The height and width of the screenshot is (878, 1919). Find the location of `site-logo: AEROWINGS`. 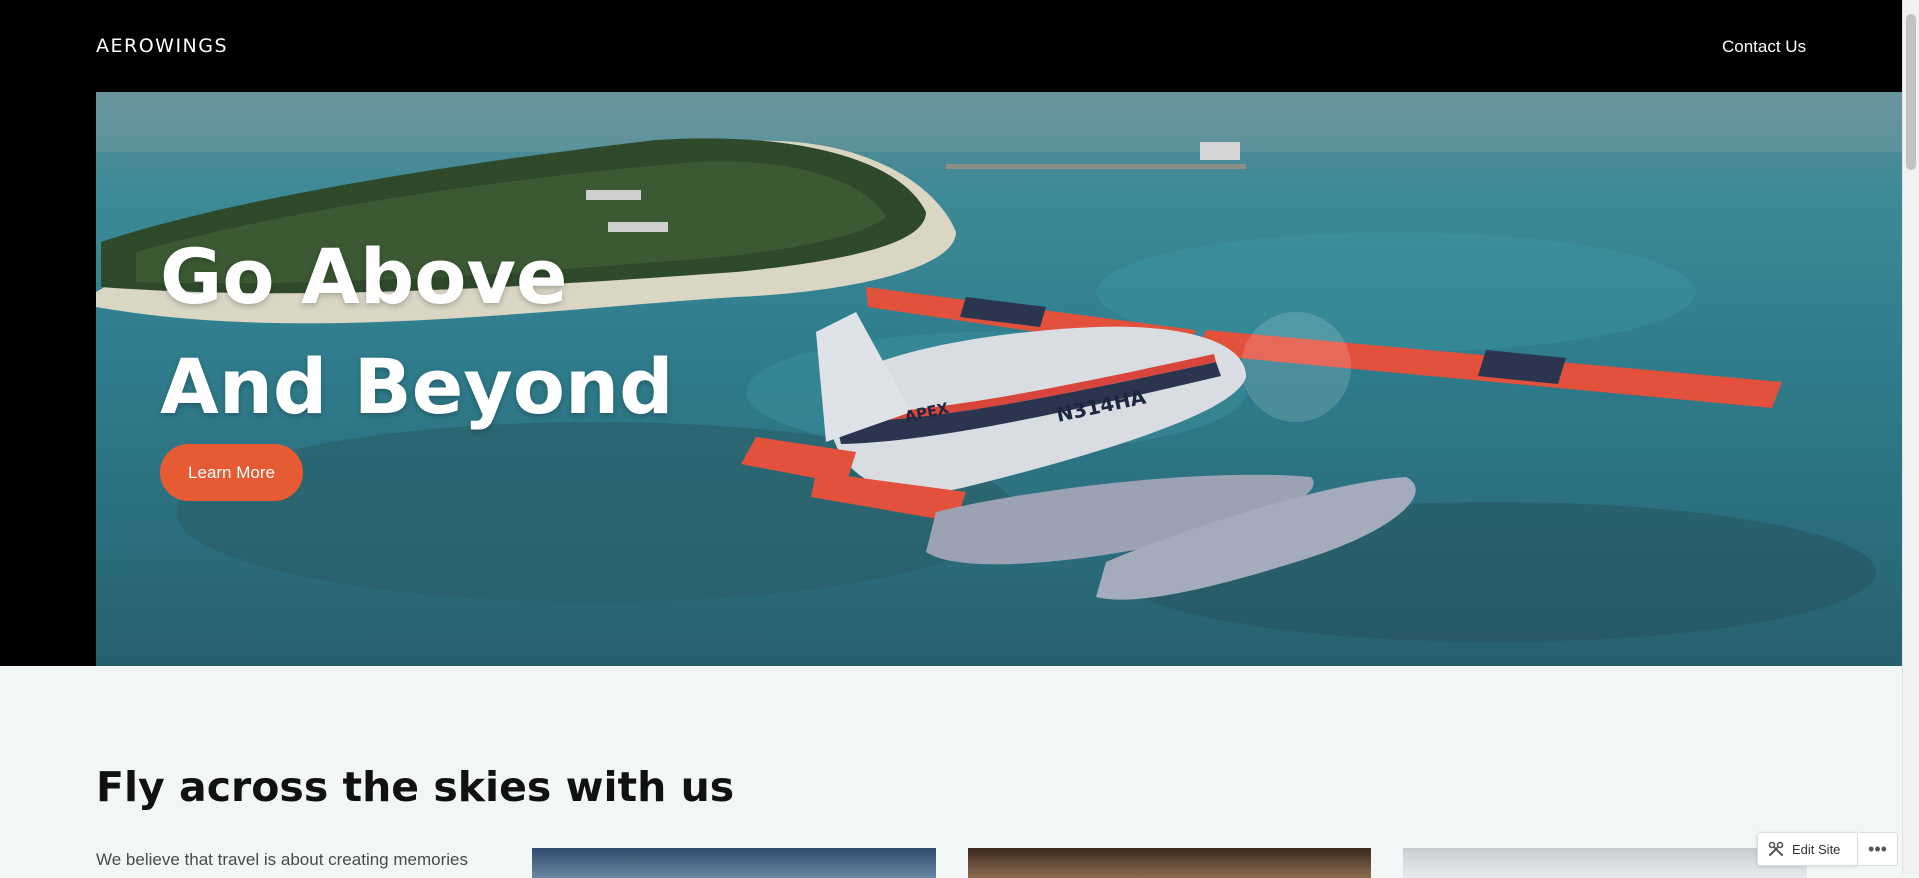

site-logo: AEROWINGS is located at coordinates (162, 46).